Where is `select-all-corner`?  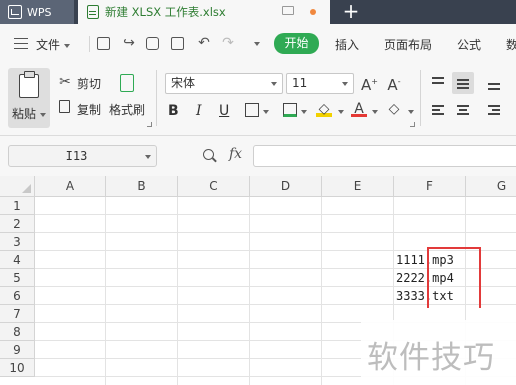
select-all-corner is located at coordinates (17, 186).